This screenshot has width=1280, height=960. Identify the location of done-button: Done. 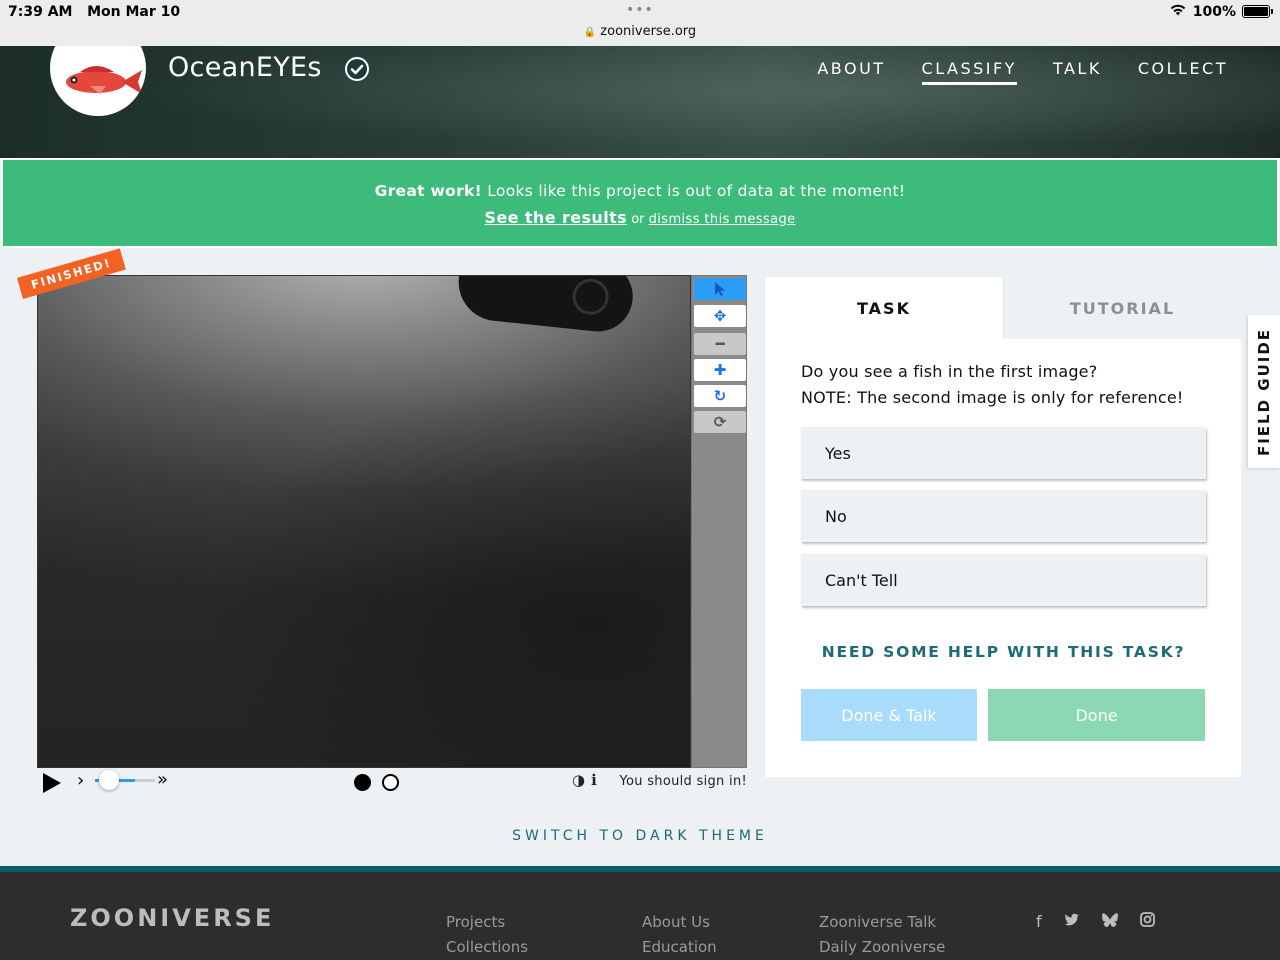
(1096, 715).